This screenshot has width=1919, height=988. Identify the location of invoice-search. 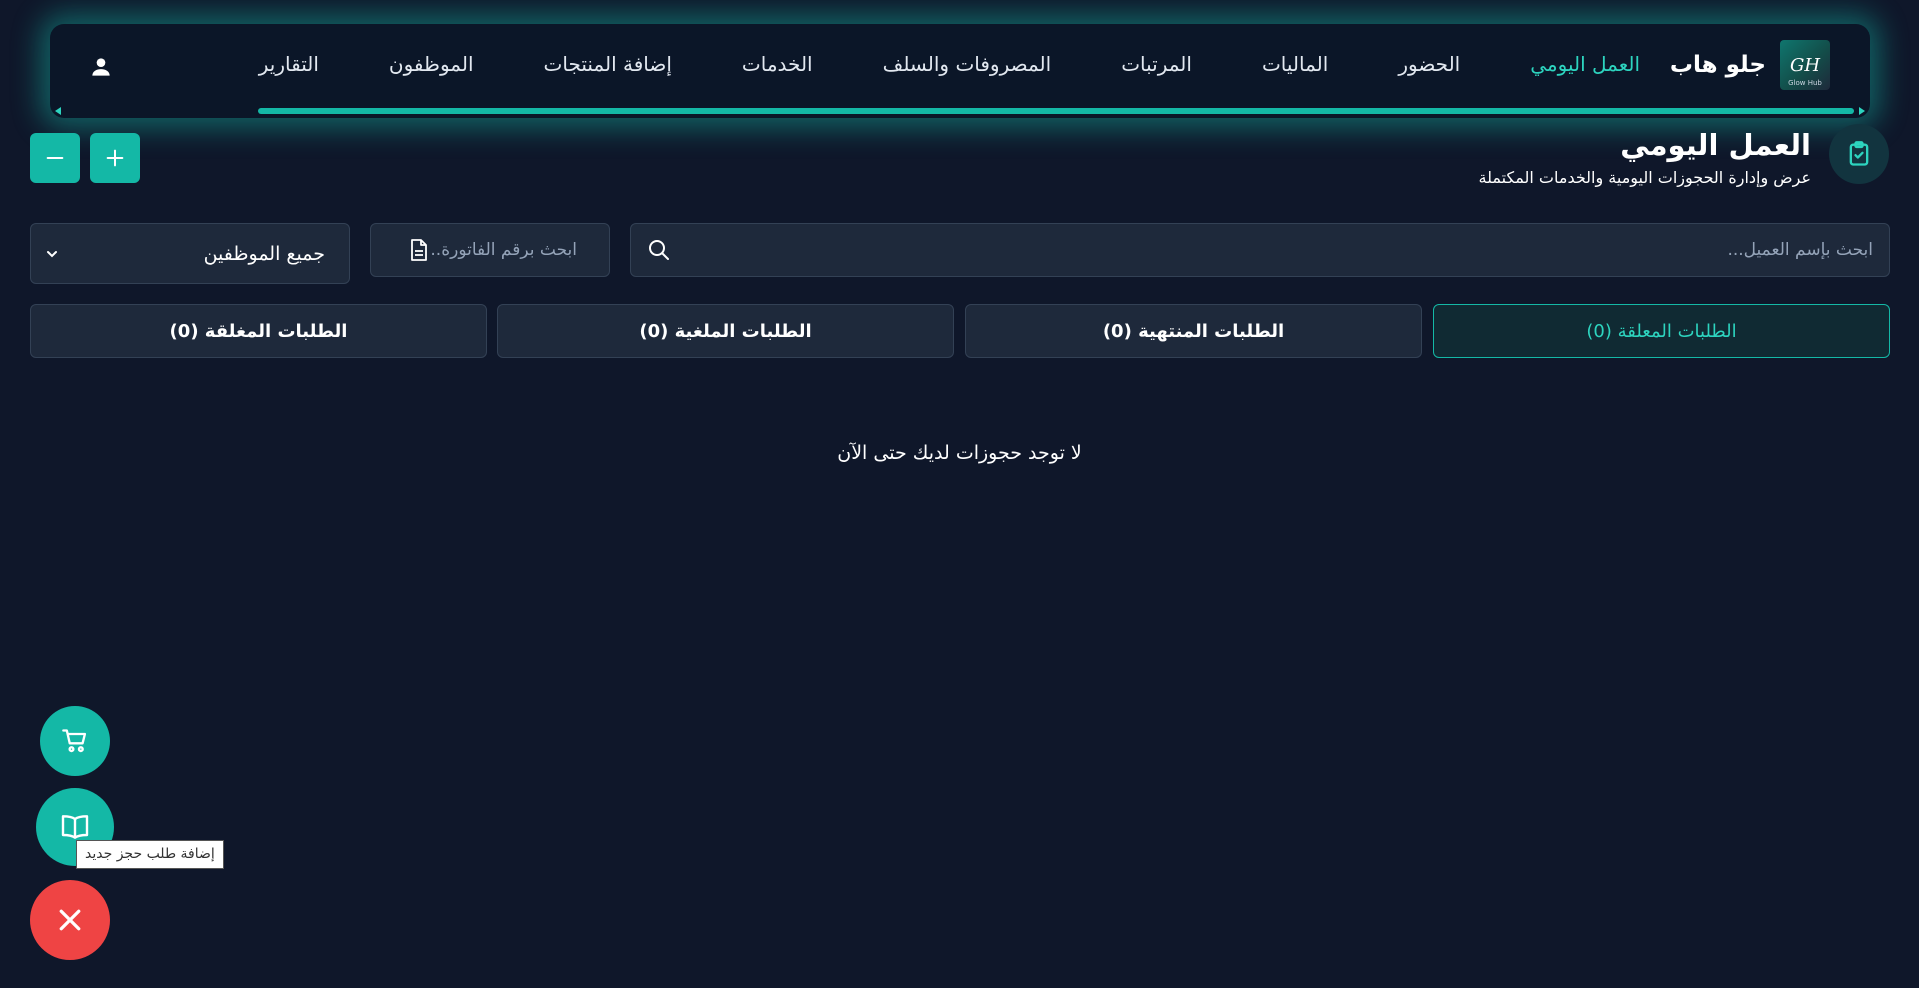
(490, 250).